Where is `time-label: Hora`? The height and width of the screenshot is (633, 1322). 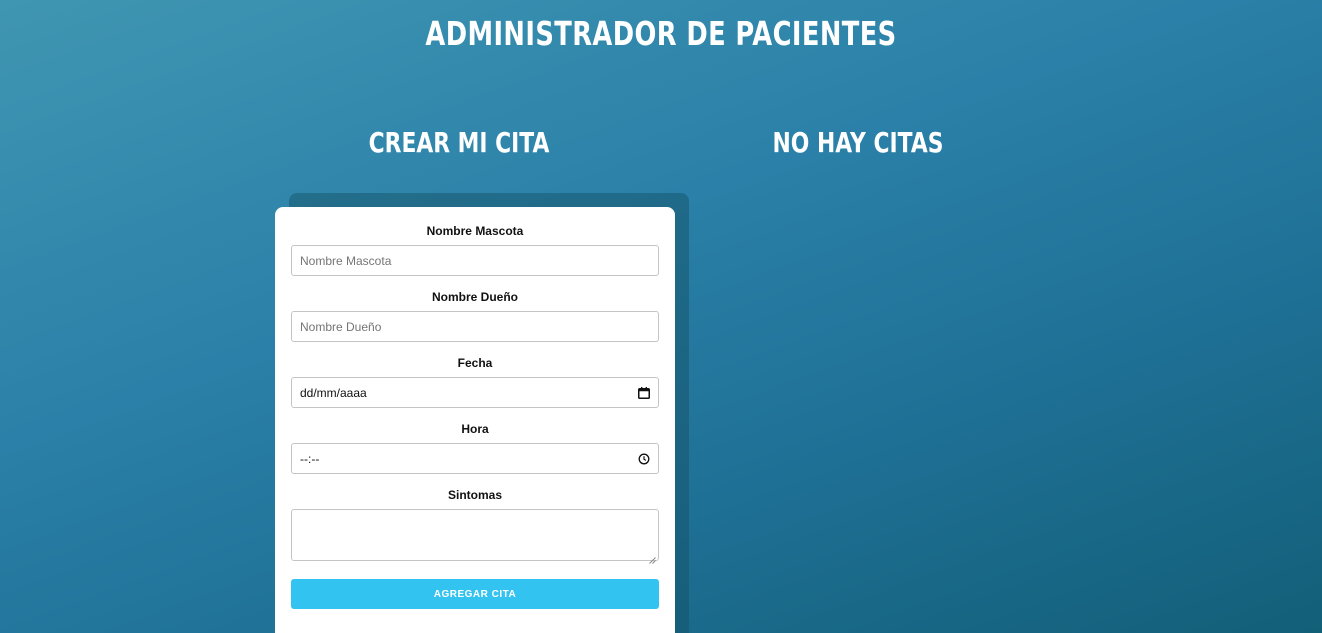 time-label: Hora is located at coordinates (475, 429).